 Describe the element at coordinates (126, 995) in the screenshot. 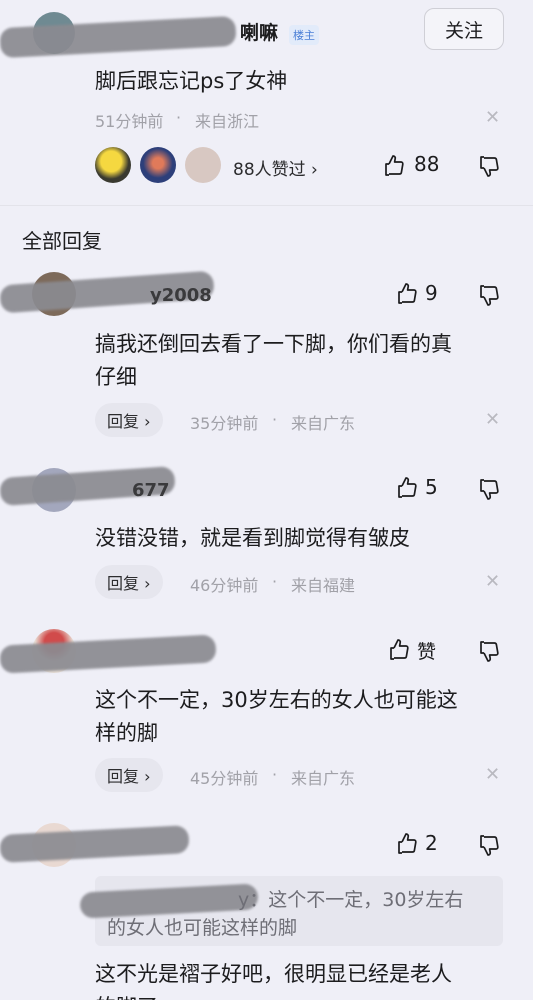

I see `comment-text: 的脚了` at that location.